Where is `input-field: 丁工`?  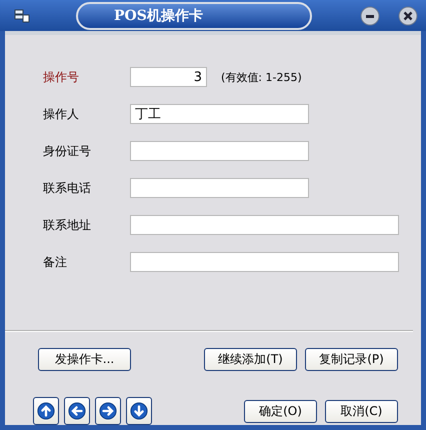 input-field: 丁工 is located at coordinates (219, 114).